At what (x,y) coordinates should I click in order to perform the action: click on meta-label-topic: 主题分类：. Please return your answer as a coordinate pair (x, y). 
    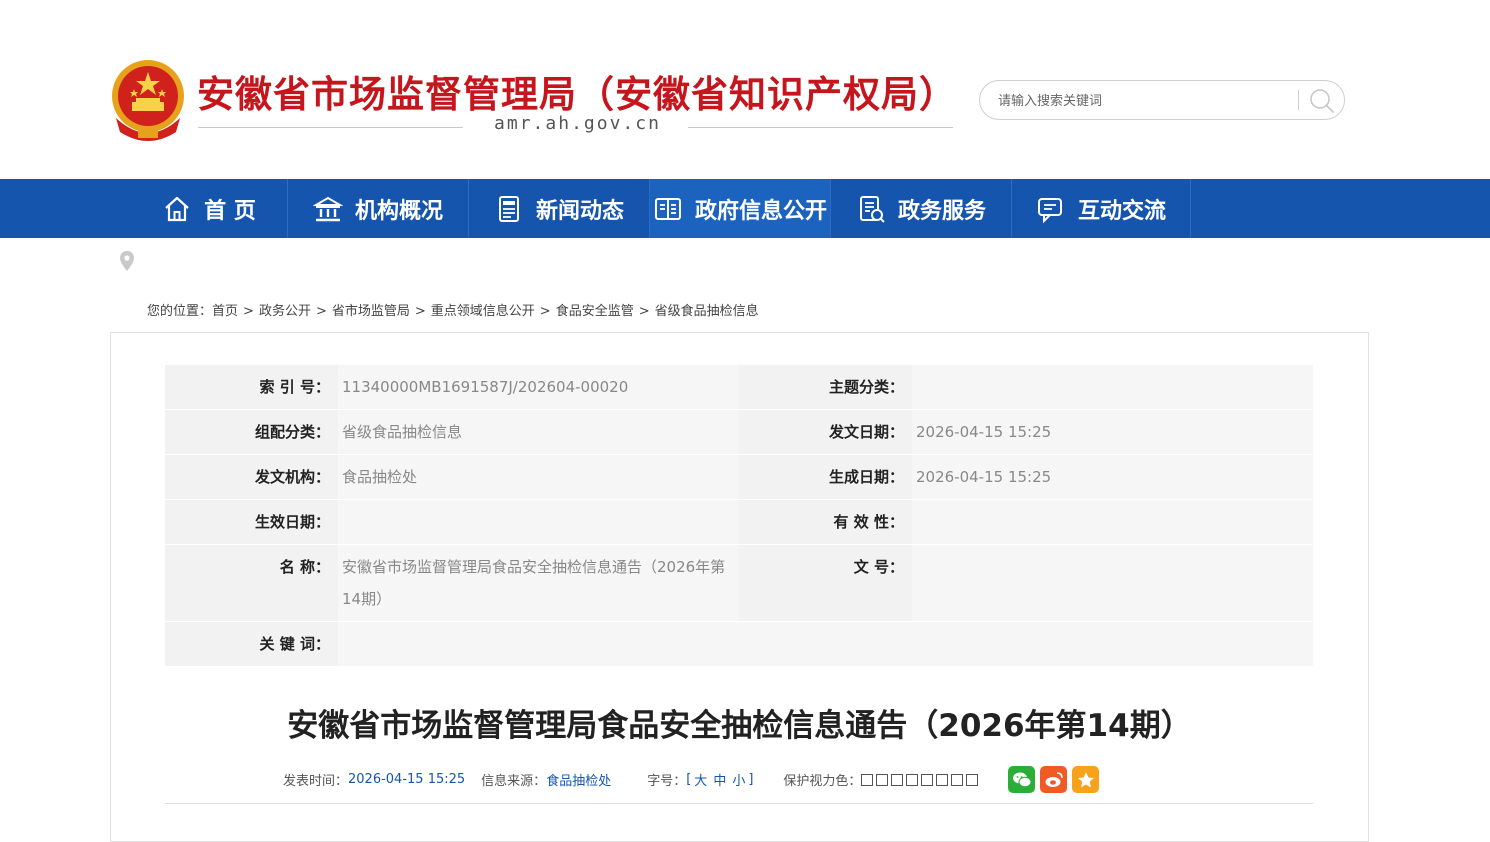
    Looking at the image, I should click on (825, 387).